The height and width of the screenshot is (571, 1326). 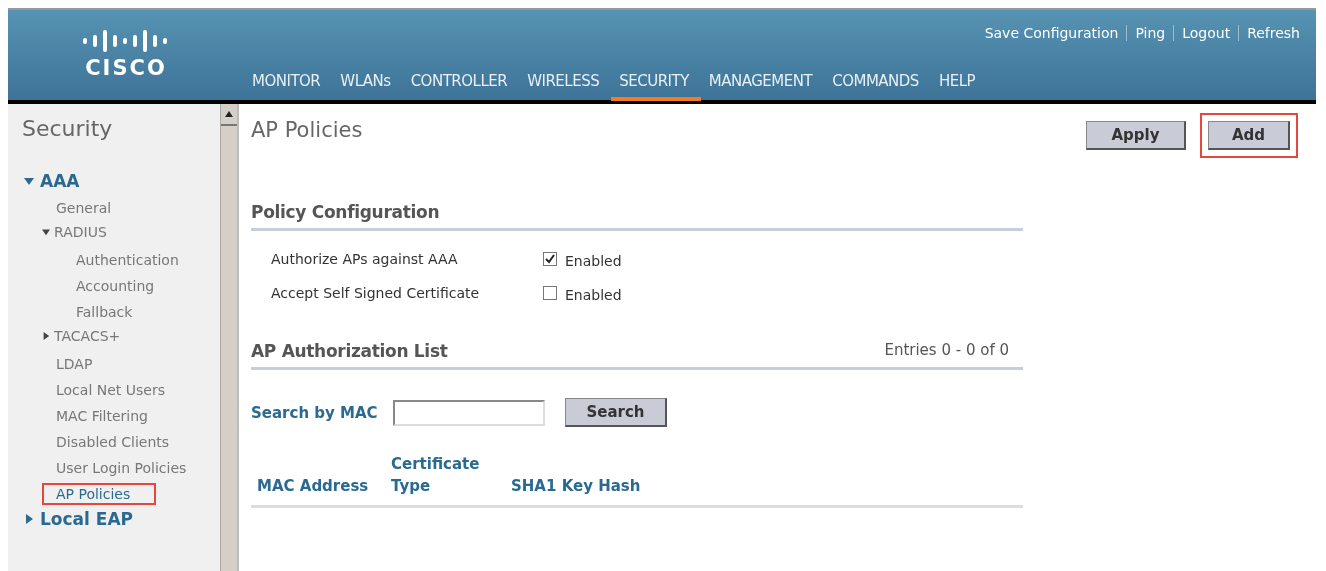 I want to click on sidebar-item: General, so click(x=94, y=208).